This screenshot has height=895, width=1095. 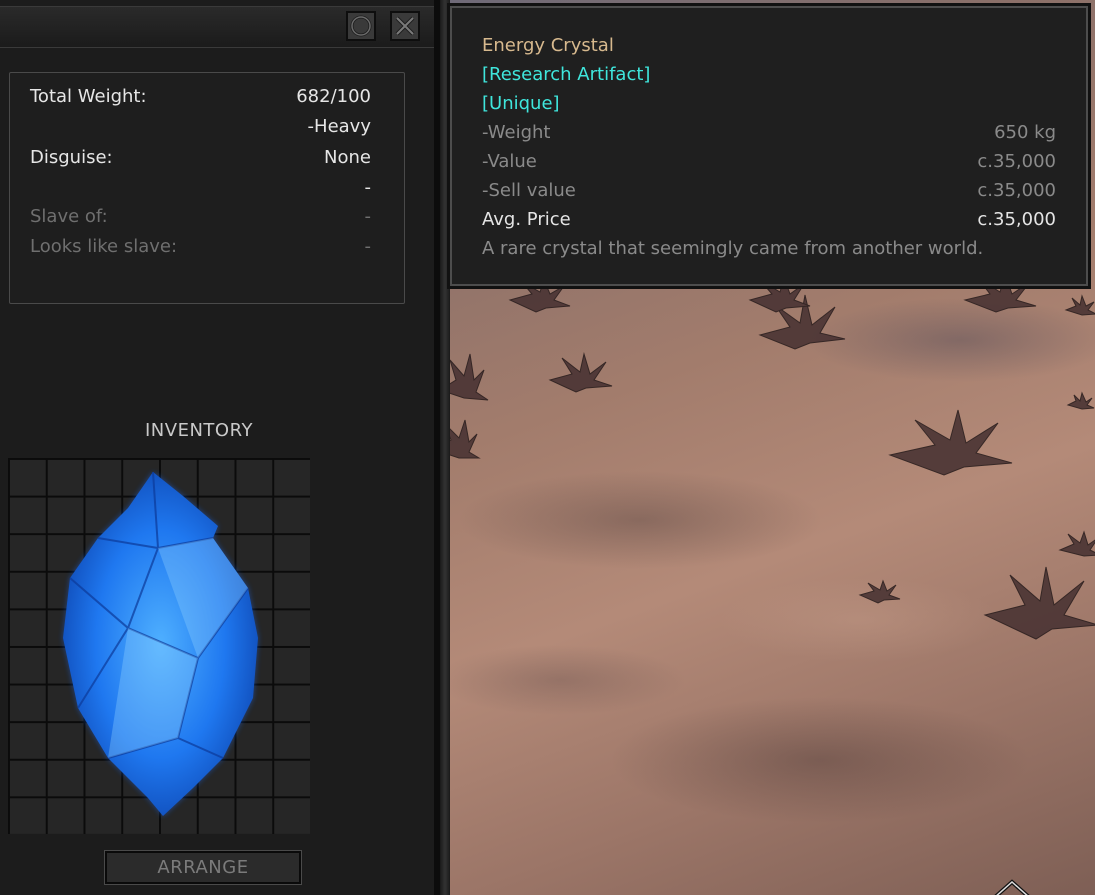 I want to click on sell-value-label: -Sell value, so click(x=529, y=190).